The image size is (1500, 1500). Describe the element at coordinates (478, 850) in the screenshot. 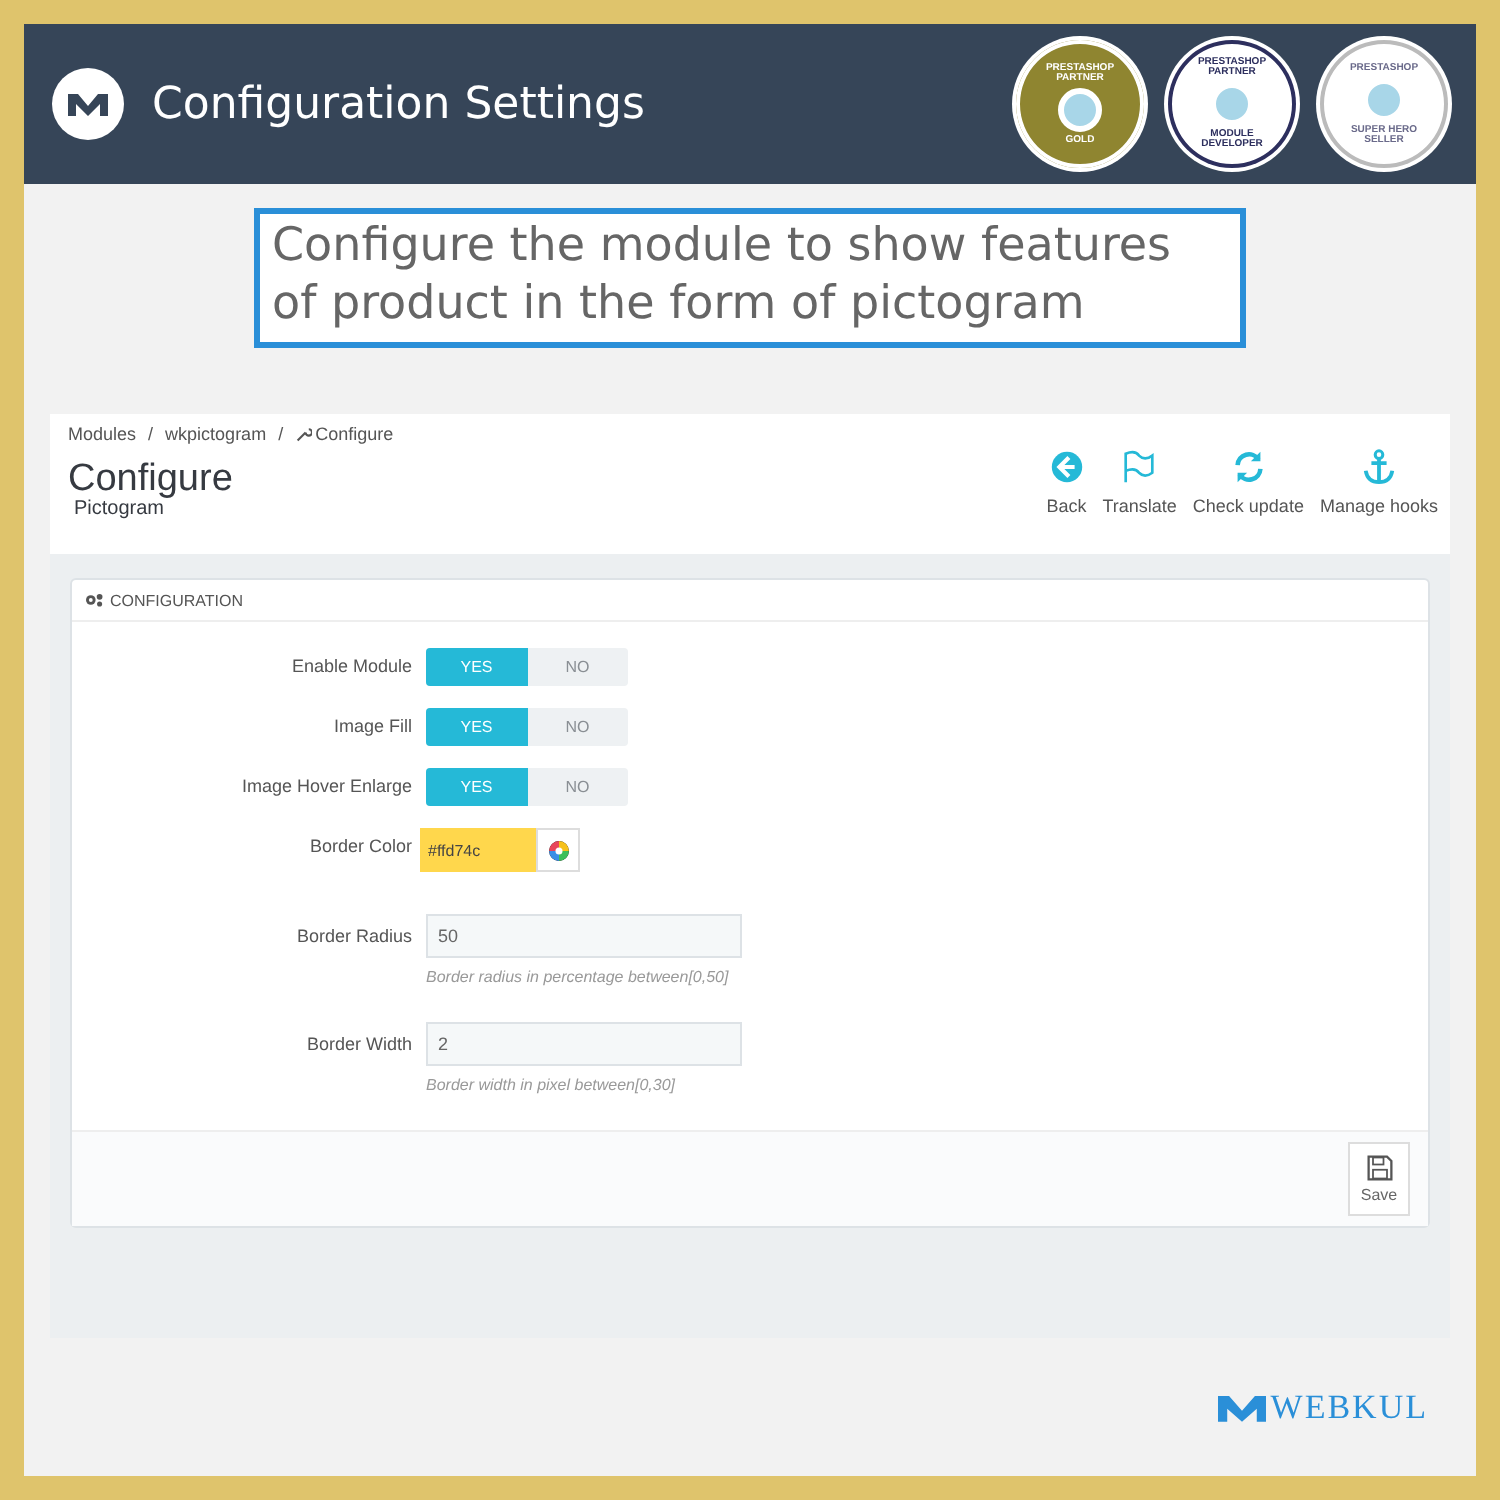

I see `color-input: #ffd74c` at that location.